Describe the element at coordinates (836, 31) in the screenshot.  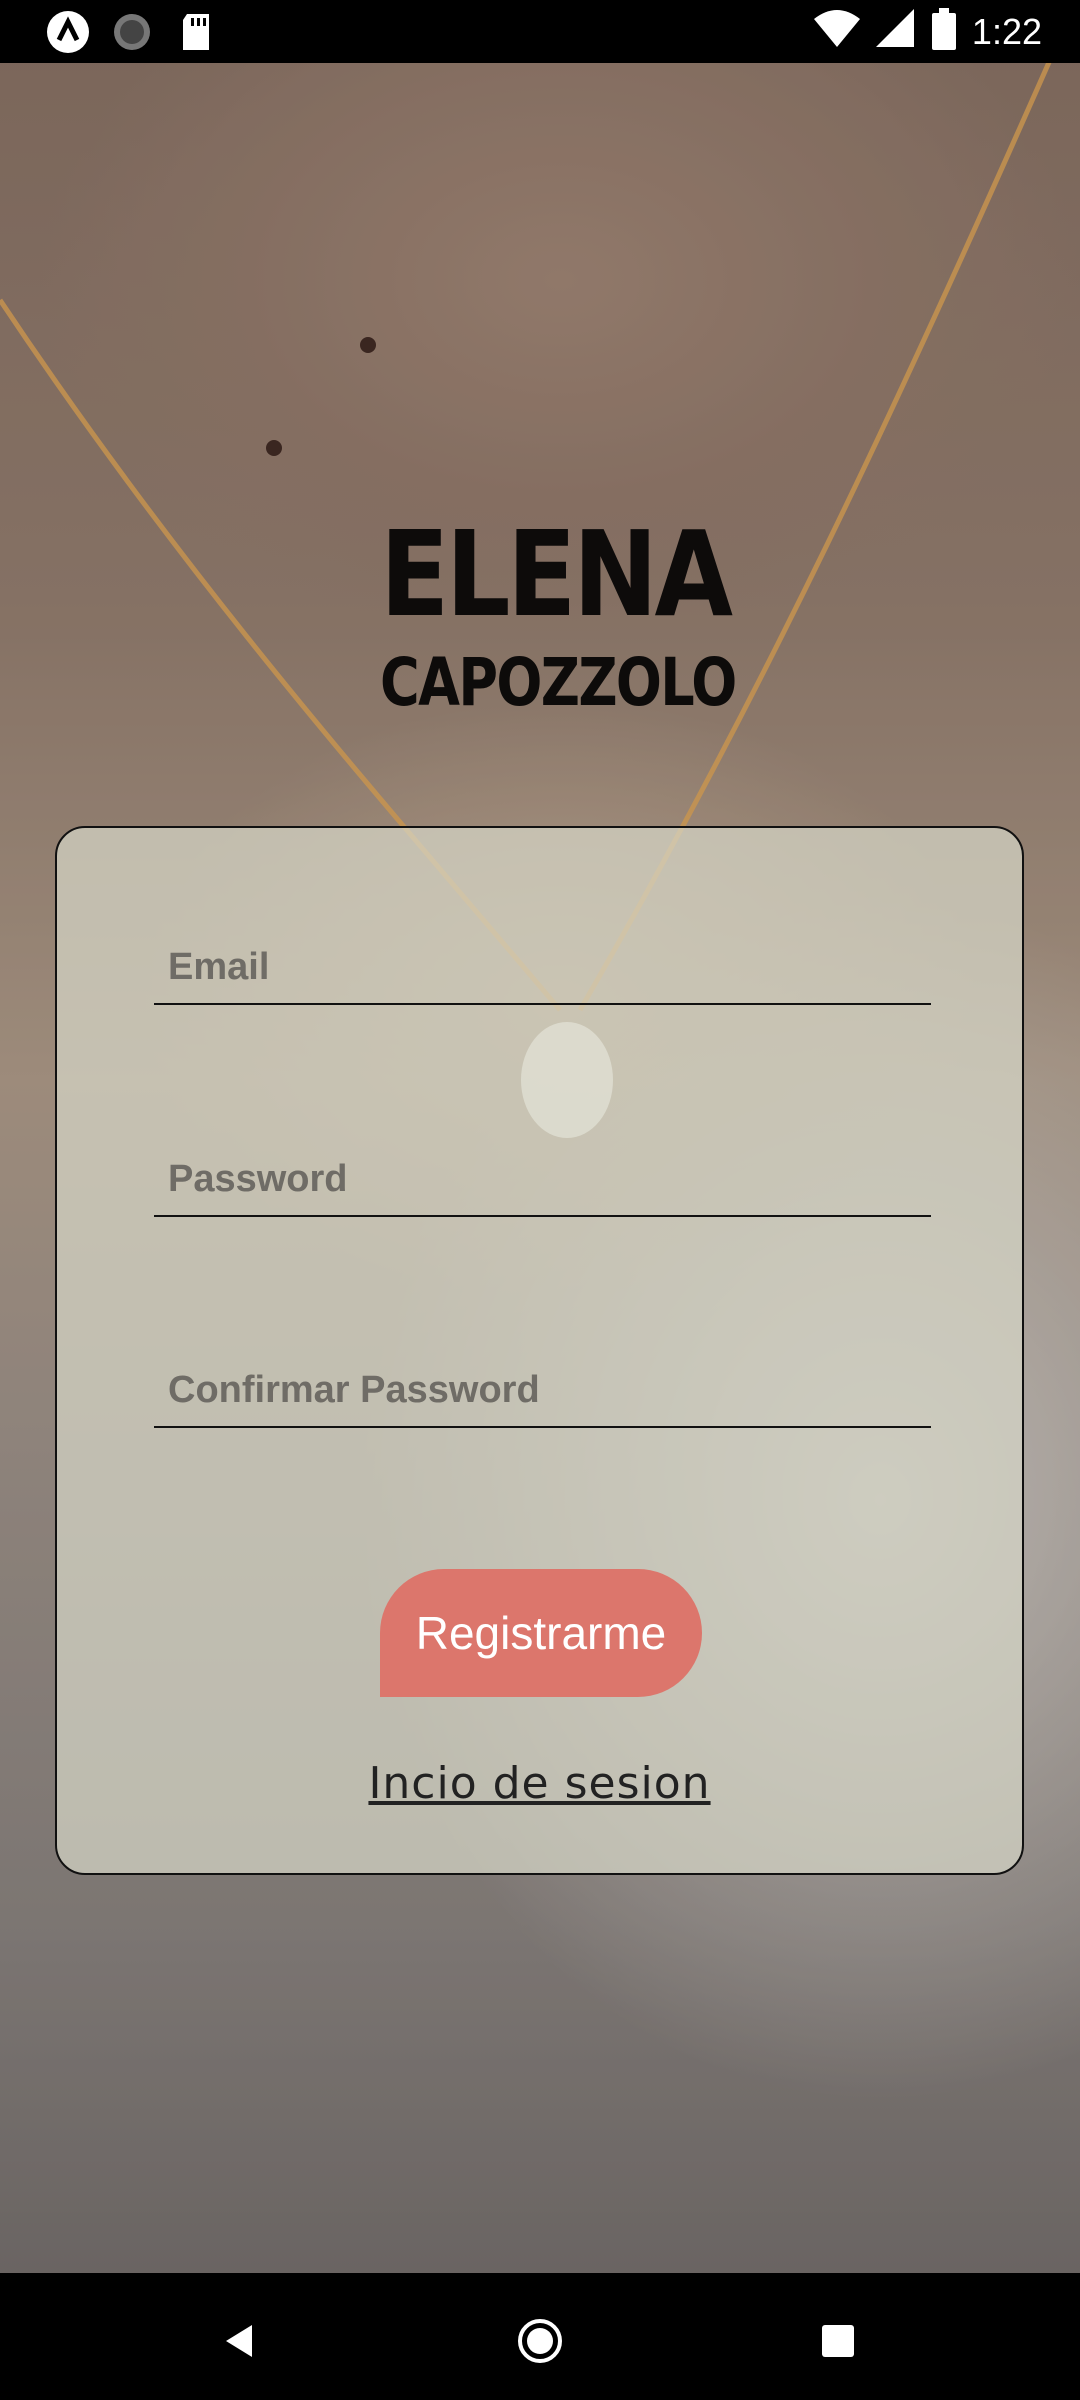
I see `wifi-icon` at that location.